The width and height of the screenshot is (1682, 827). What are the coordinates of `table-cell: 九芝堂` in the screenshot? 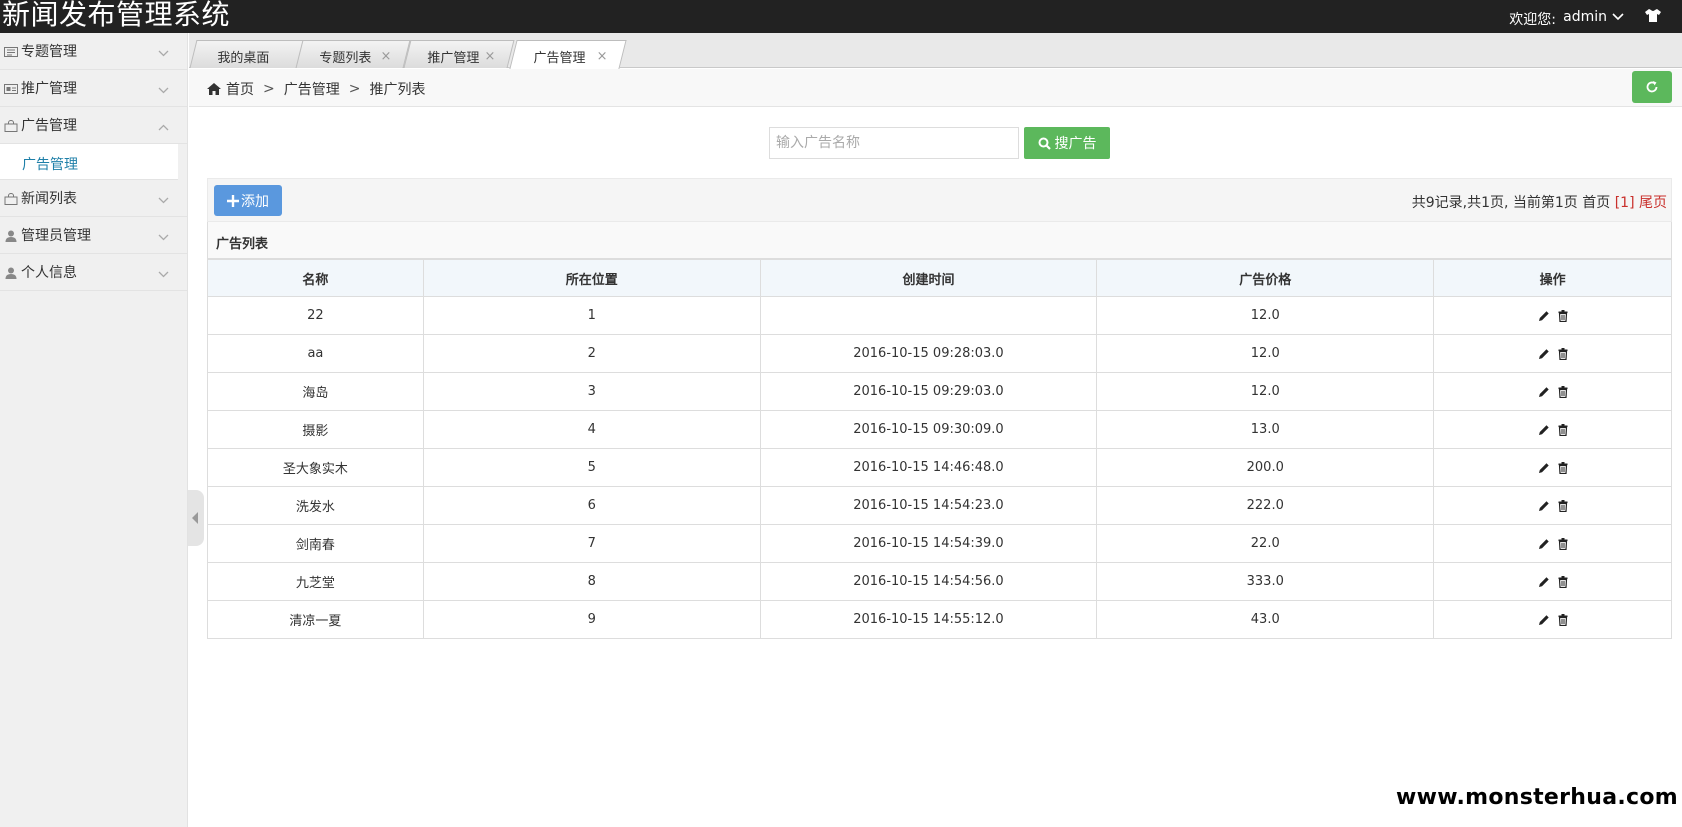 It's located at (315, 581).